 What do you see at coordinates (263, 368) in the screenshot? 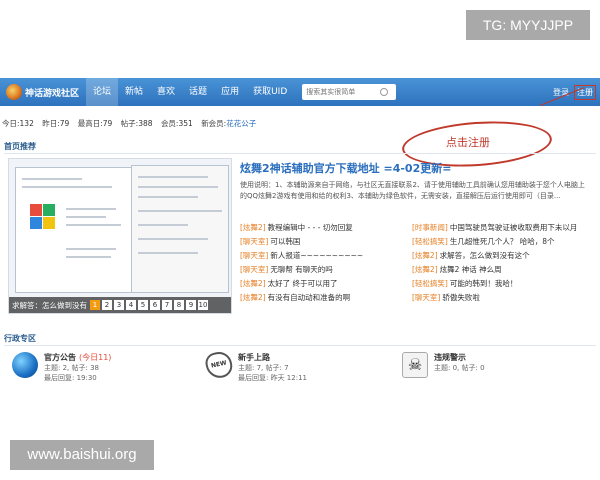
I see `forum-stats: 主题: 7, 帖子: 7` at bounding box center [263, 368].